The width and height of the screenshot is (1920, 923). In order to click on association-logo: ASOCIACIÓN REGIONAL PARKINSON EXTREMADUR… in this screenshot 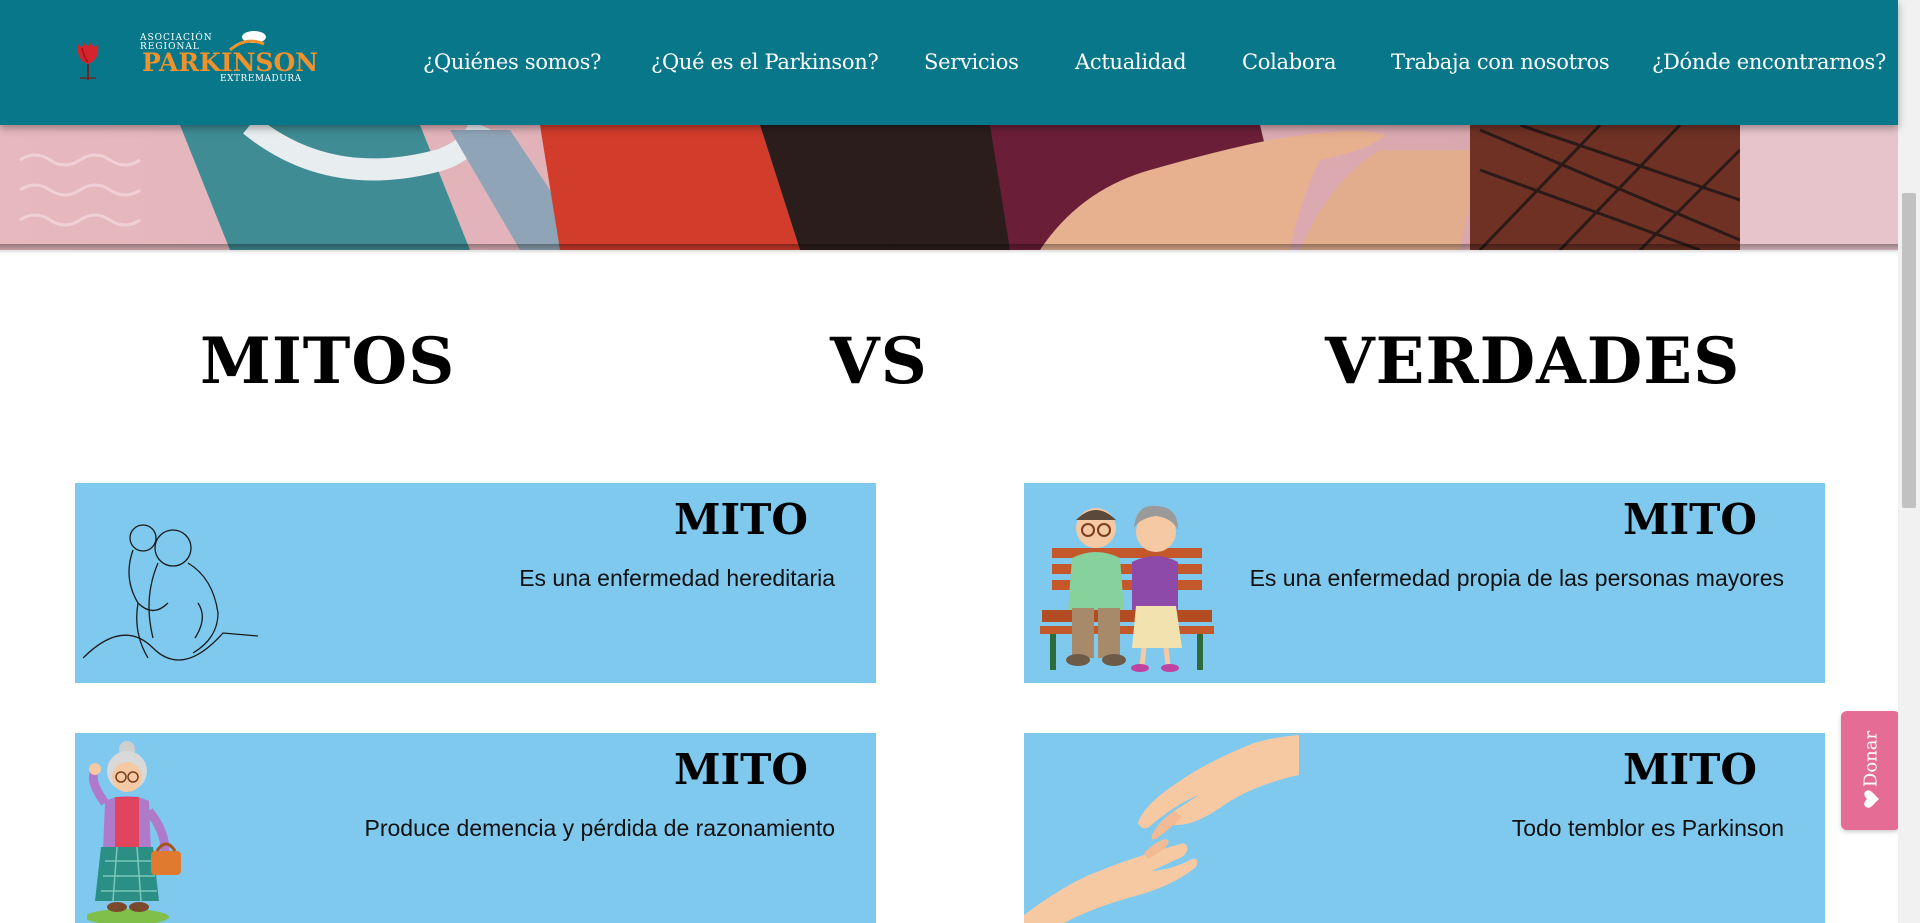, I will do `click(229, 58)`.